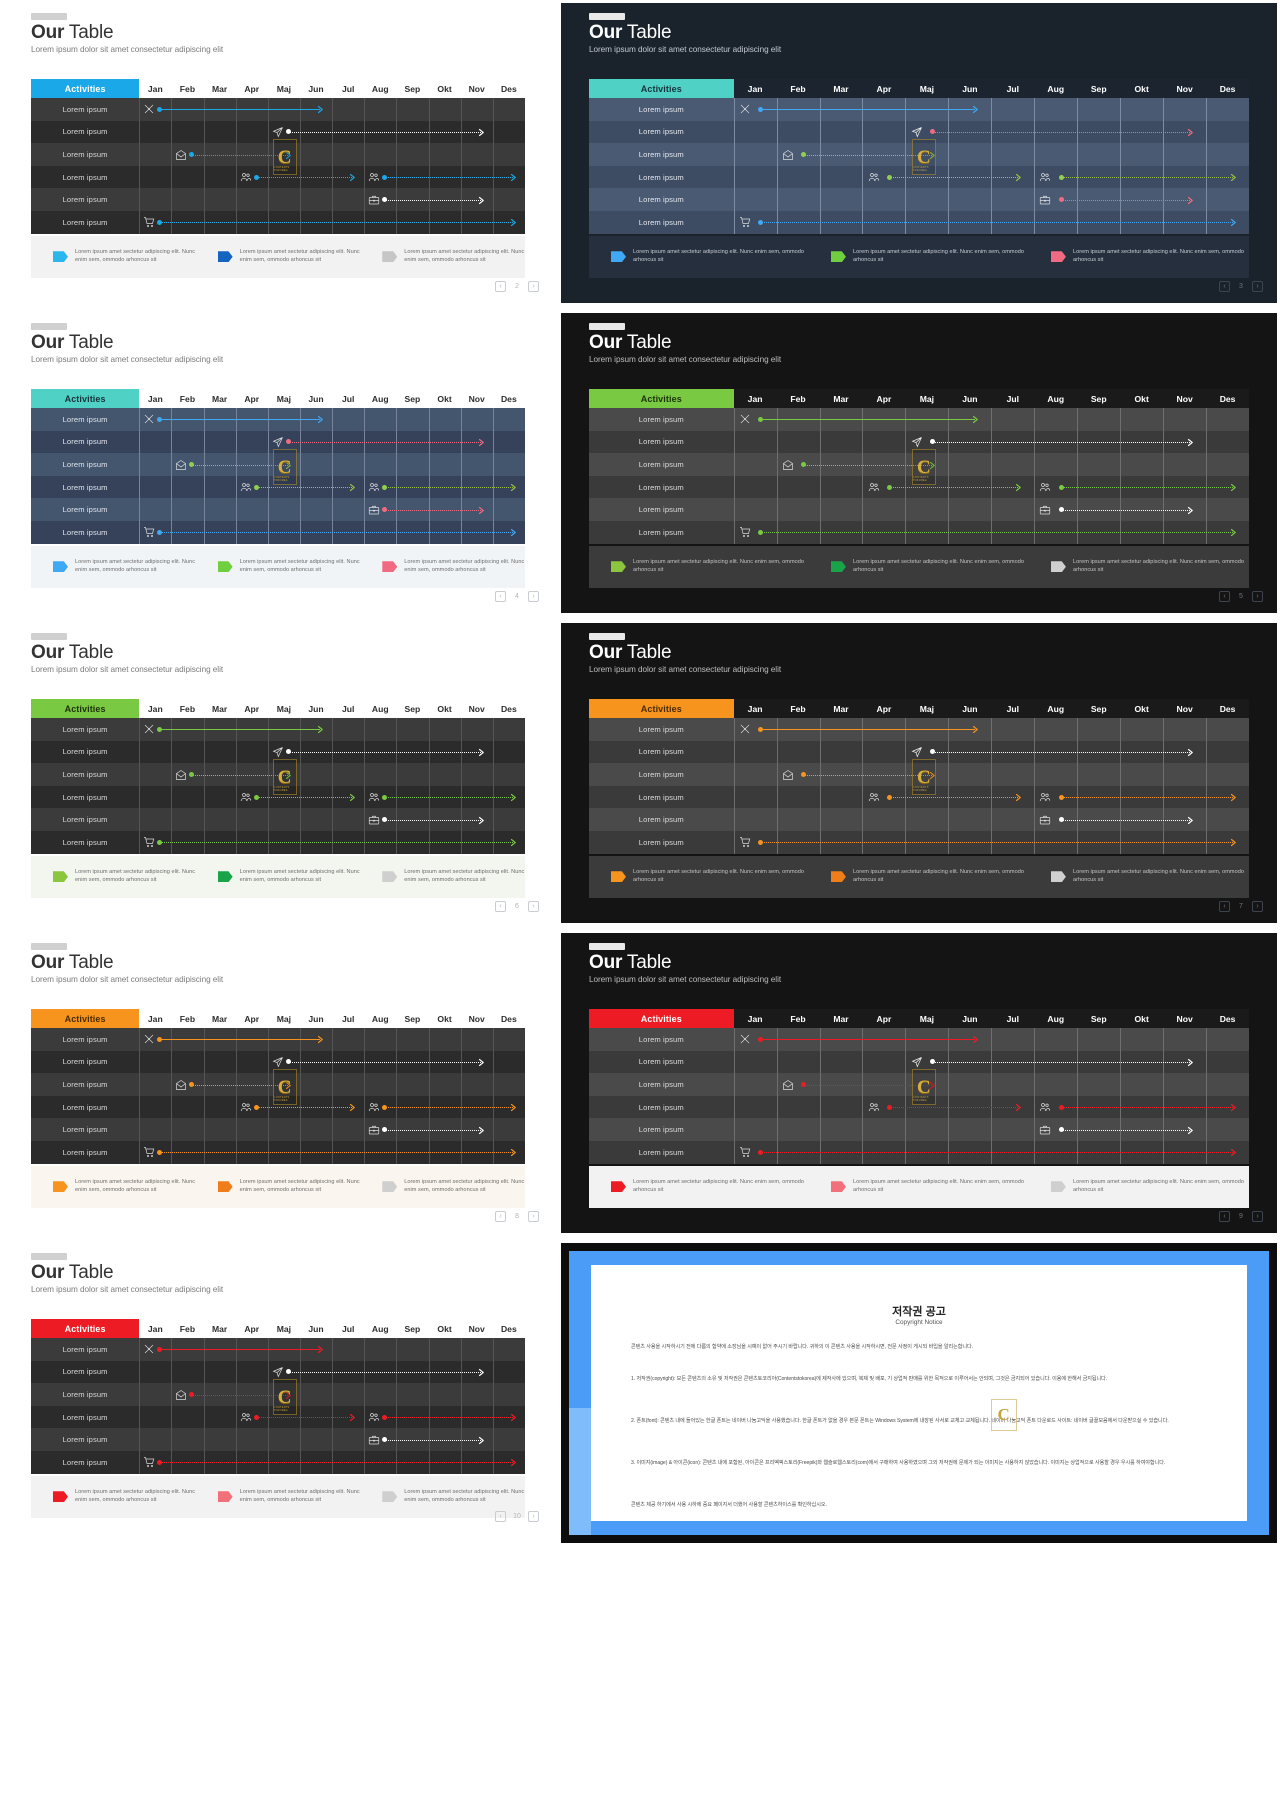  Describe the element at coordinates (517, 286) in the screenshot. I see `pagination: ‹ 2 ›` at that location.